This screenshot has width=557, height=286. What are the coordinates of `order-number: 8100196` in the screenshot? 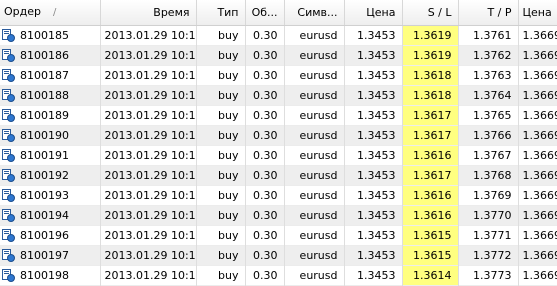 It's located at (44, 235).